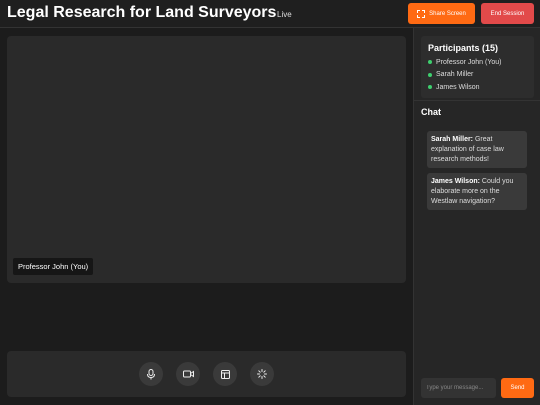 The width and height of the screenshot is (540, 405). I want to click on camera-icon, so click(188, 374).